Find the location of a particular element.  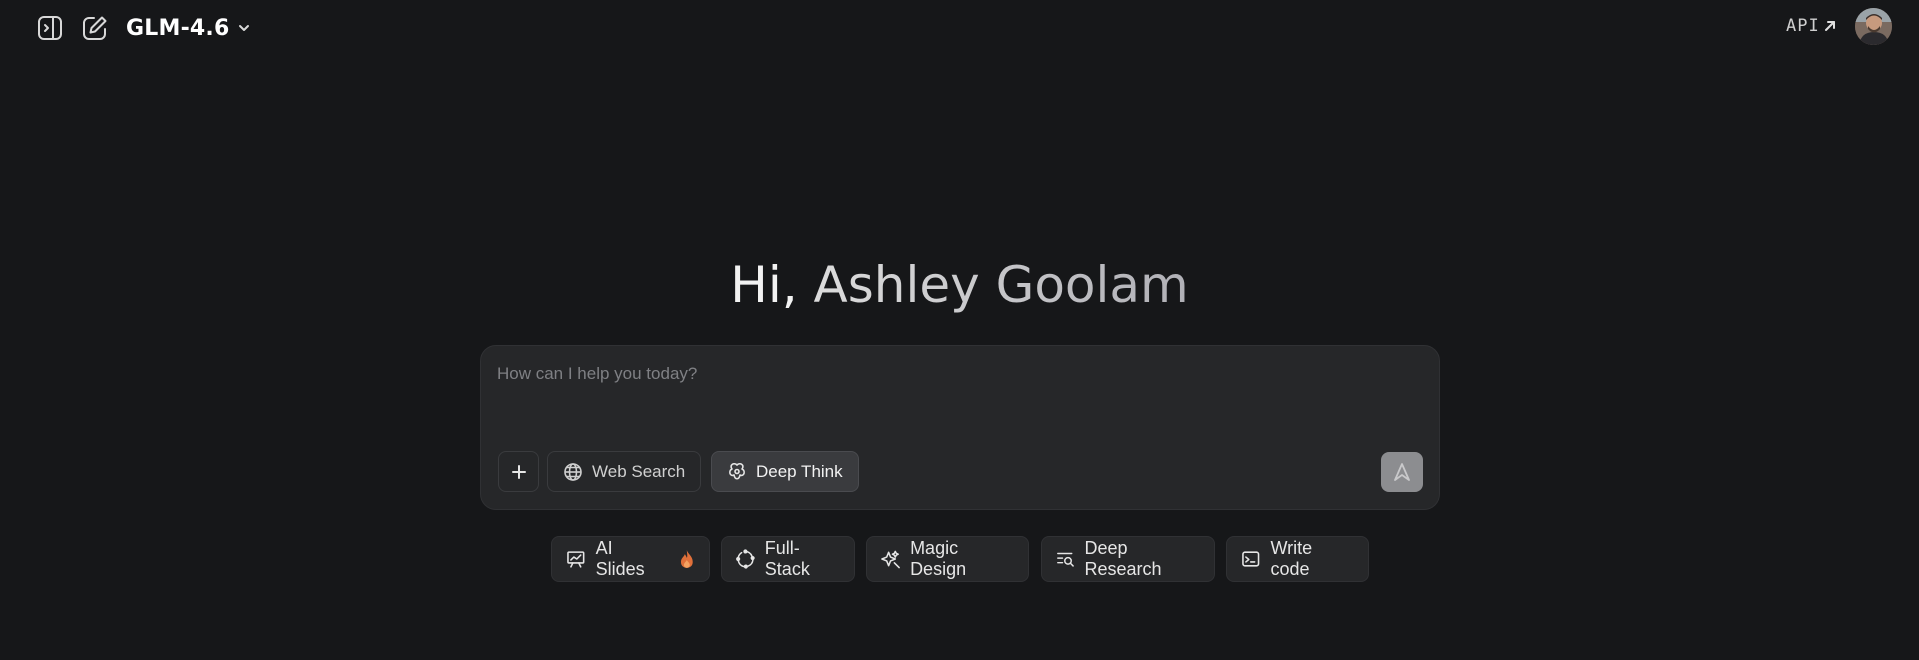

api-link: API is located at coordinates (1811, 26).